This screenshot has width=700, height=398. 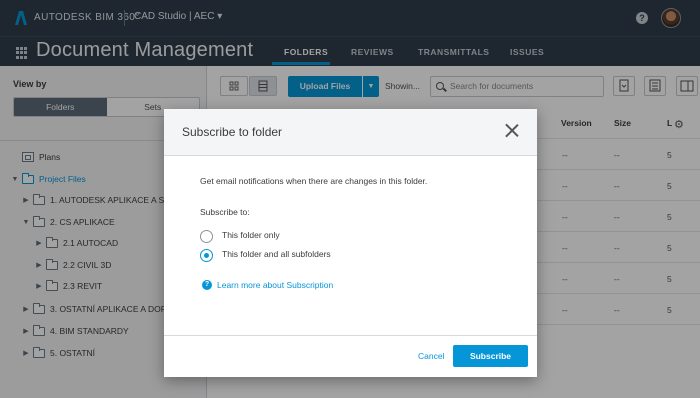 What do you see at coordinates (251, 235) in the screenshot?
I see `radio-label-folder-only: This folder only` at bounding box center [251, 235].